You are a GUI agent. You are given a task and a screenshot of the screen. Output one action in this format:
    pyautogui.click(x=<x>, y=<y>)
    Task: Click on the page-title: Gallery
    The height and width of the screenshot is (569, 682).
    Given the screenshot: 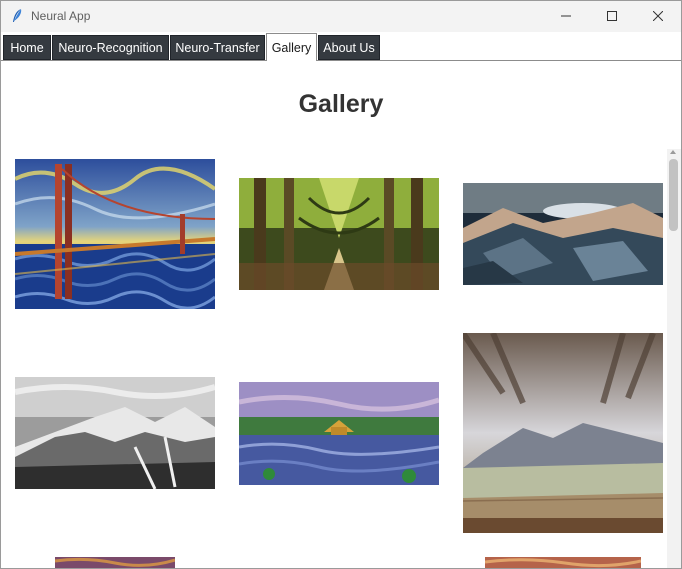 What is the action you would take?
    pyautogui.click(x=341, y=104)
    